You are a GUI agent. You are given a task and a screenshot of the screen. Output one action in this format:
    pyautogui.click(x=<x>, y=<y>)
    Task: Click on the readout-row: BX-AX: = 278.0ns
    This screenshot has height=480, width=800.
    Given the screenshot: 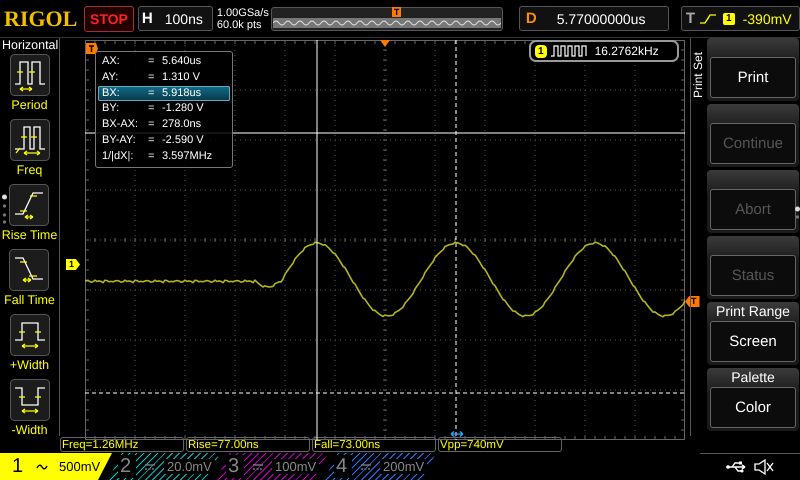 What is the action you would take?
    pyautogui.click(x=164, y=125)
    